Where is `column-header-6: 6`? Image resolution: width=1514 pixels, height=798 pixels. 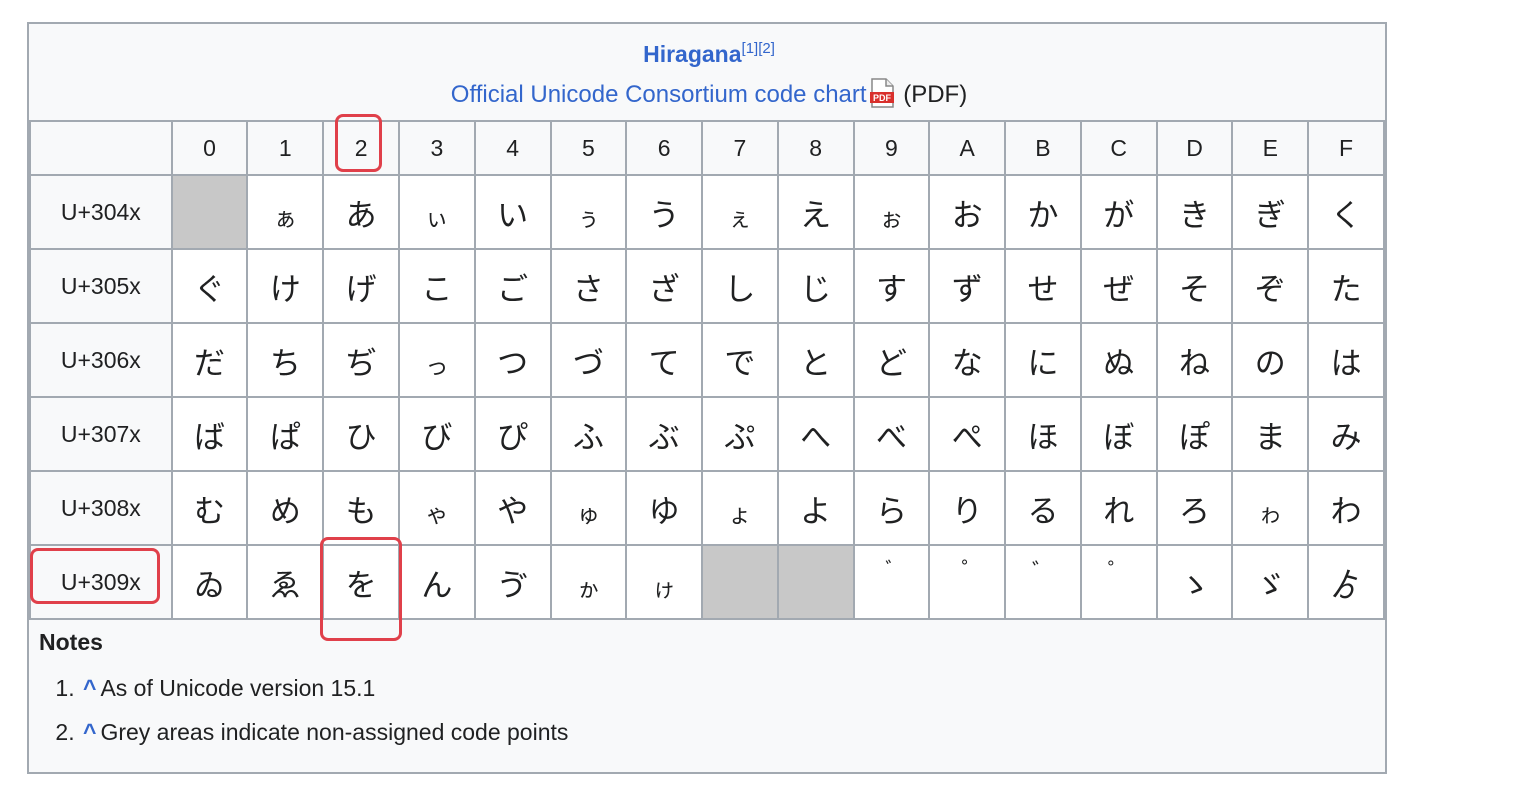 column-header-6: 6 is located at coordinates (664, 148).